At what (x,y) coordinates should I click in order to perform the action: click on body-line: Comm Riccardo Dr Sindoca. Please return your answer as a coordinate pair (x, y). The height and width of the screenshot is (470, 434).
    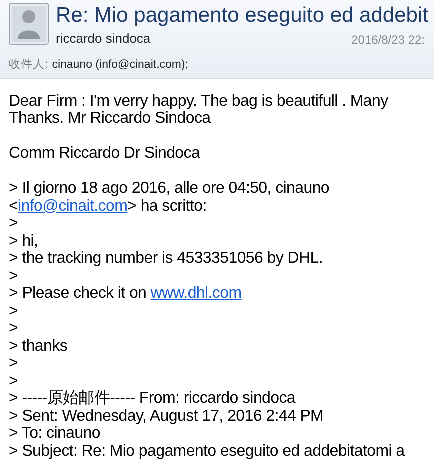
    Looking at the image, I should click on (105, 154).